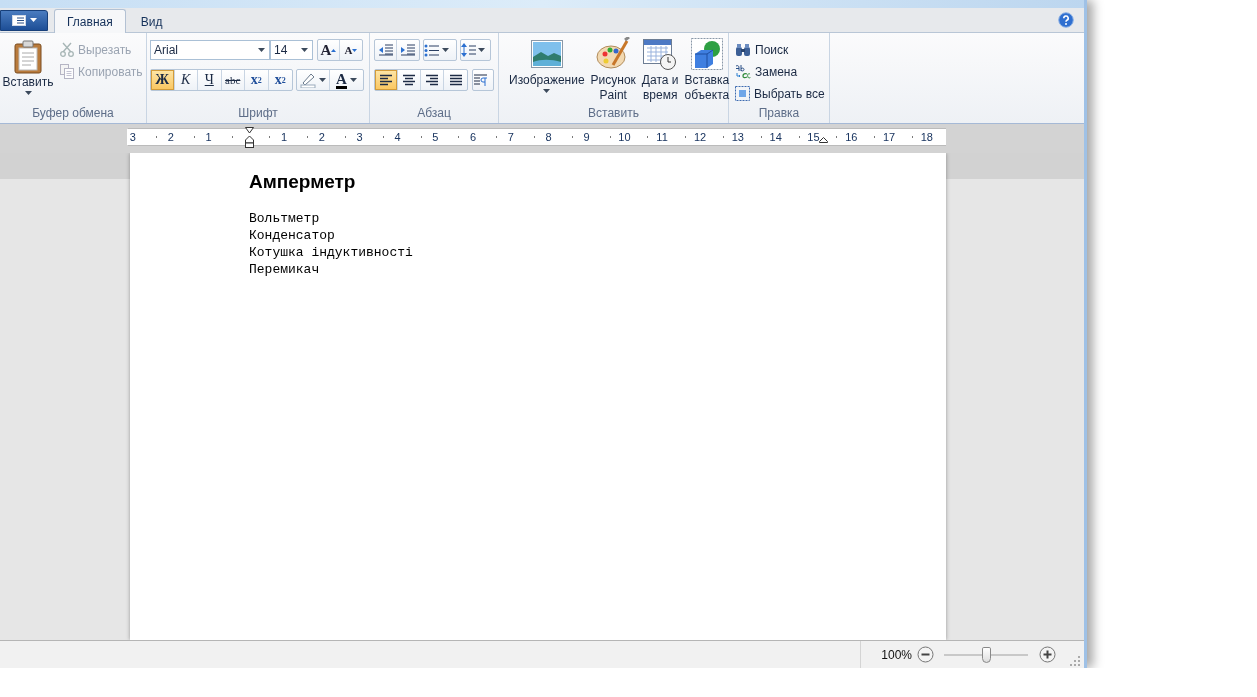 This screenshot has height=697, width=1257. Describe the element at coordinates (707, 70) in the screenshot. I see `insert-object-button: Вставка объекта` at that location.